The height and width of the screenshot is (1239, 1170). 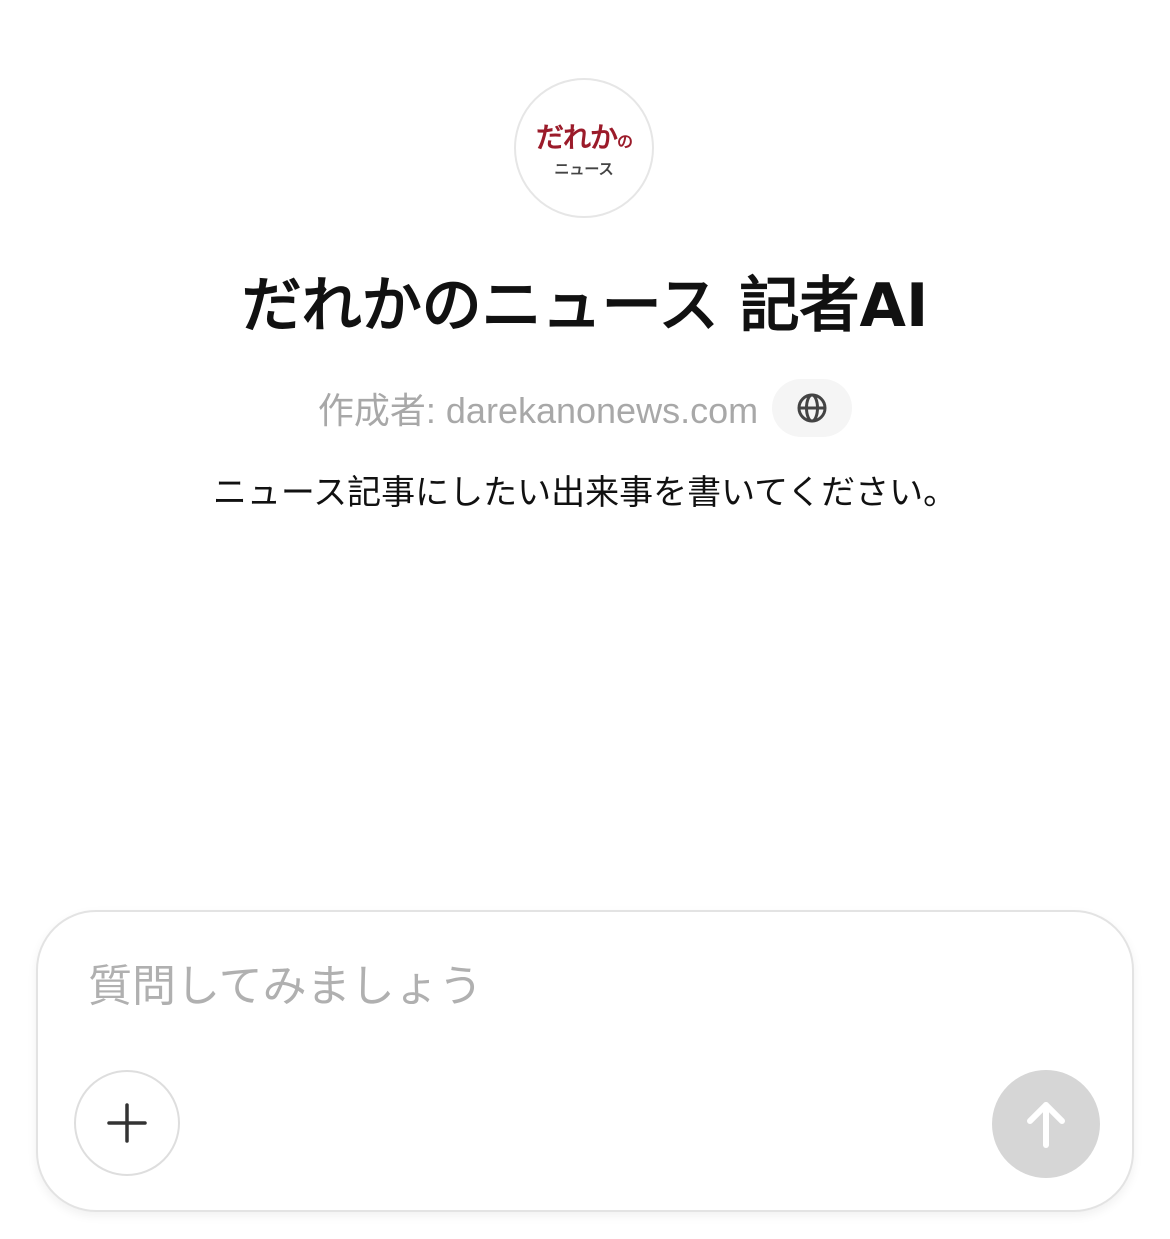 What do you see at coordinates (585, 493) in the screenshot?
I see `gpt-description: ニュース記事にしたい出来事を書いてください。` at bounding box center [585, 493].